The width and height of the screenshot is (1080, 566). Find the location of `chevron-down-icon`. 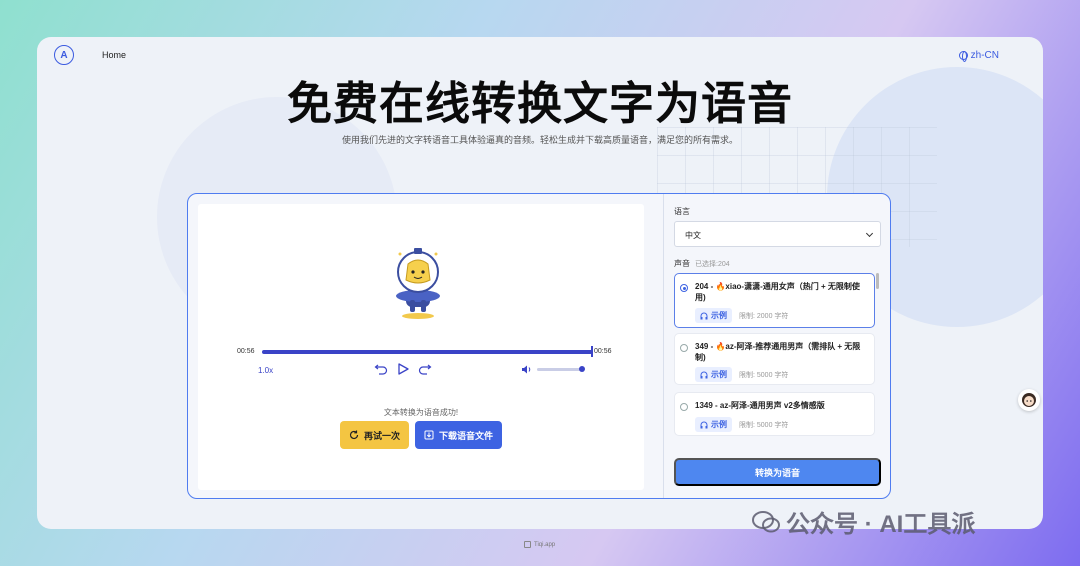

chevron-down-icon is located at coordinates (869, 233).